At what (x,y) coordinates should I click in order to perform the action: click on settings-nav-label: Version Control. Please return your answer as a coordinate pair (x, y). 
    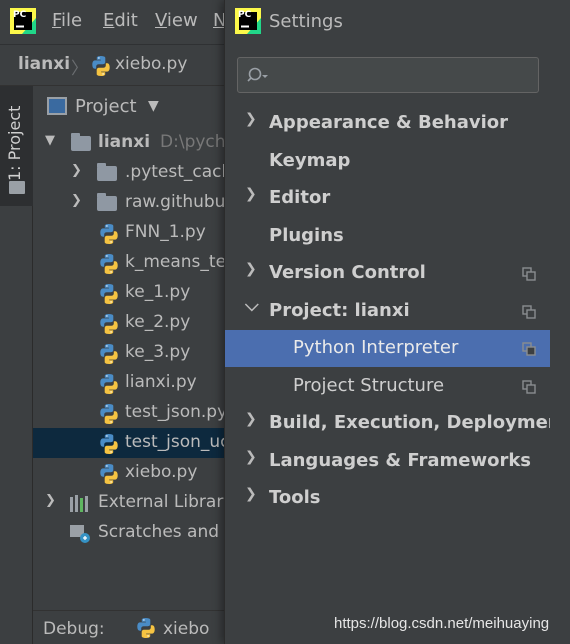
    Looking at the image, I should click on (347, 272).